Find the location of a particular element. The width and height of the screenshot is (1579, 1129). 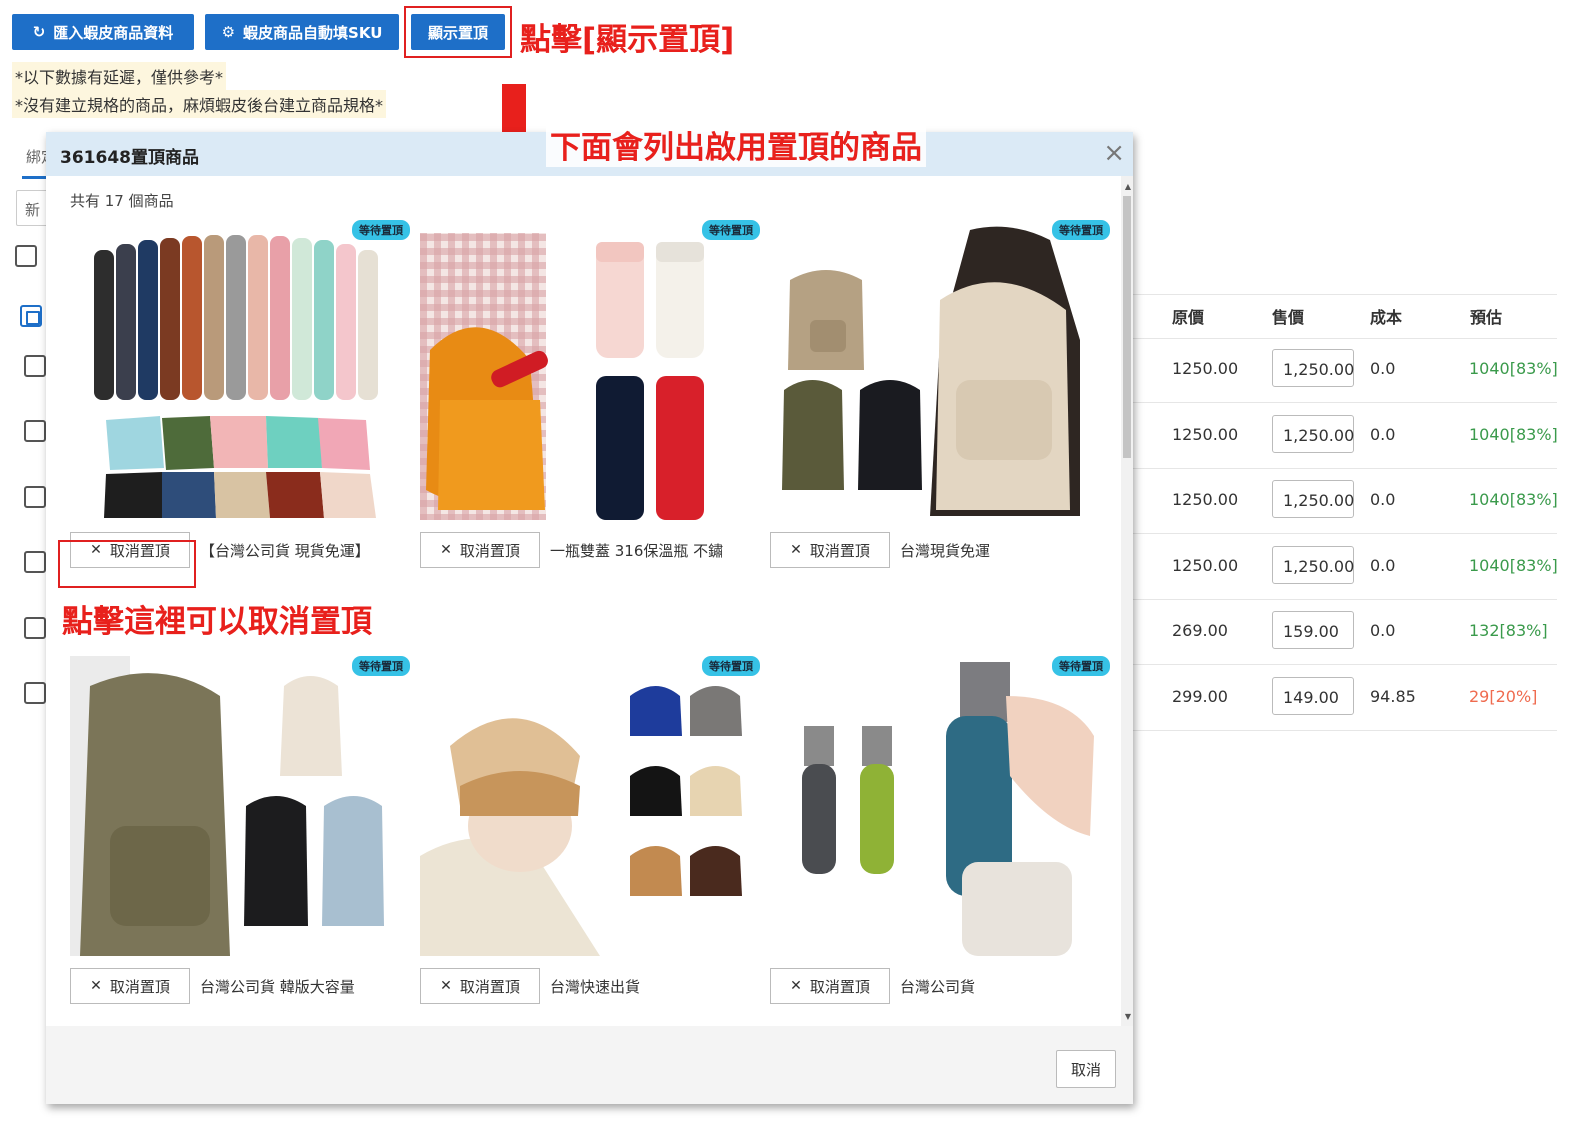

product-name: 台灣快速出貨 is located at coordinates (595, 987).